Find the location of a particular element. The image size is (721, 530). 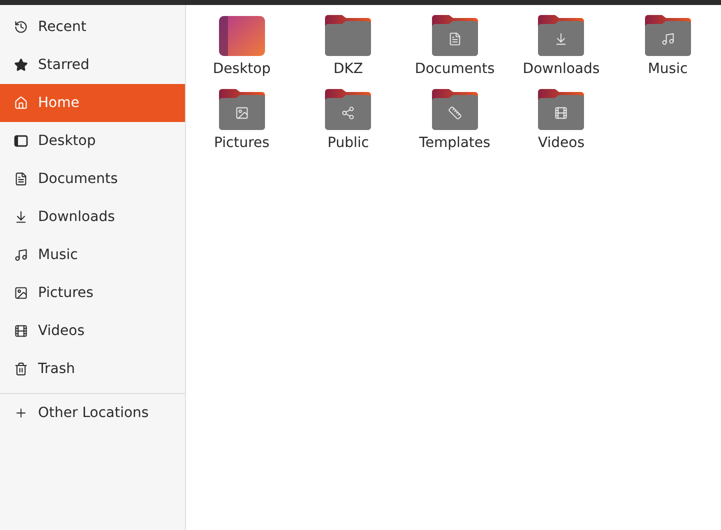

picture-icon is located at coordinates (21, 293).